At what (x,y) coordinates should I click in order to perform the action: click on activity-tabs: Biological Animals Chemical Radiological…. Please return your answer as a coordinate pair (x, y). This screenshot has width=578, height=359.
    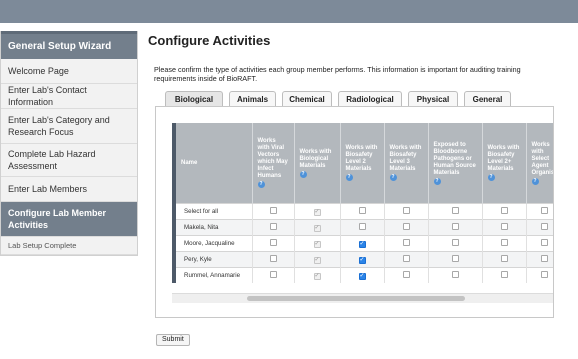
    Looking at the image, I should click on (341, 98).